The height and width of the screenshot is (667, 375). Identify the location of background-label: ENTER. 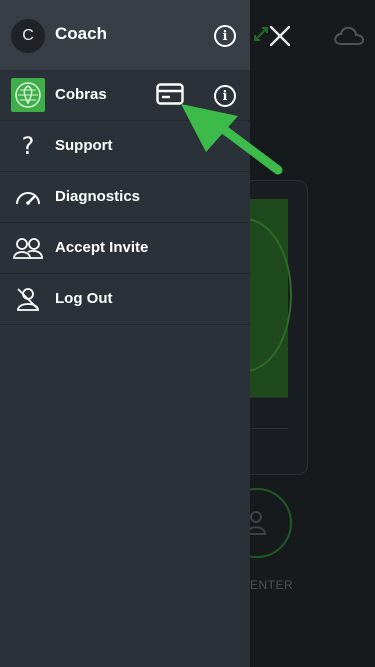
(272, 585).